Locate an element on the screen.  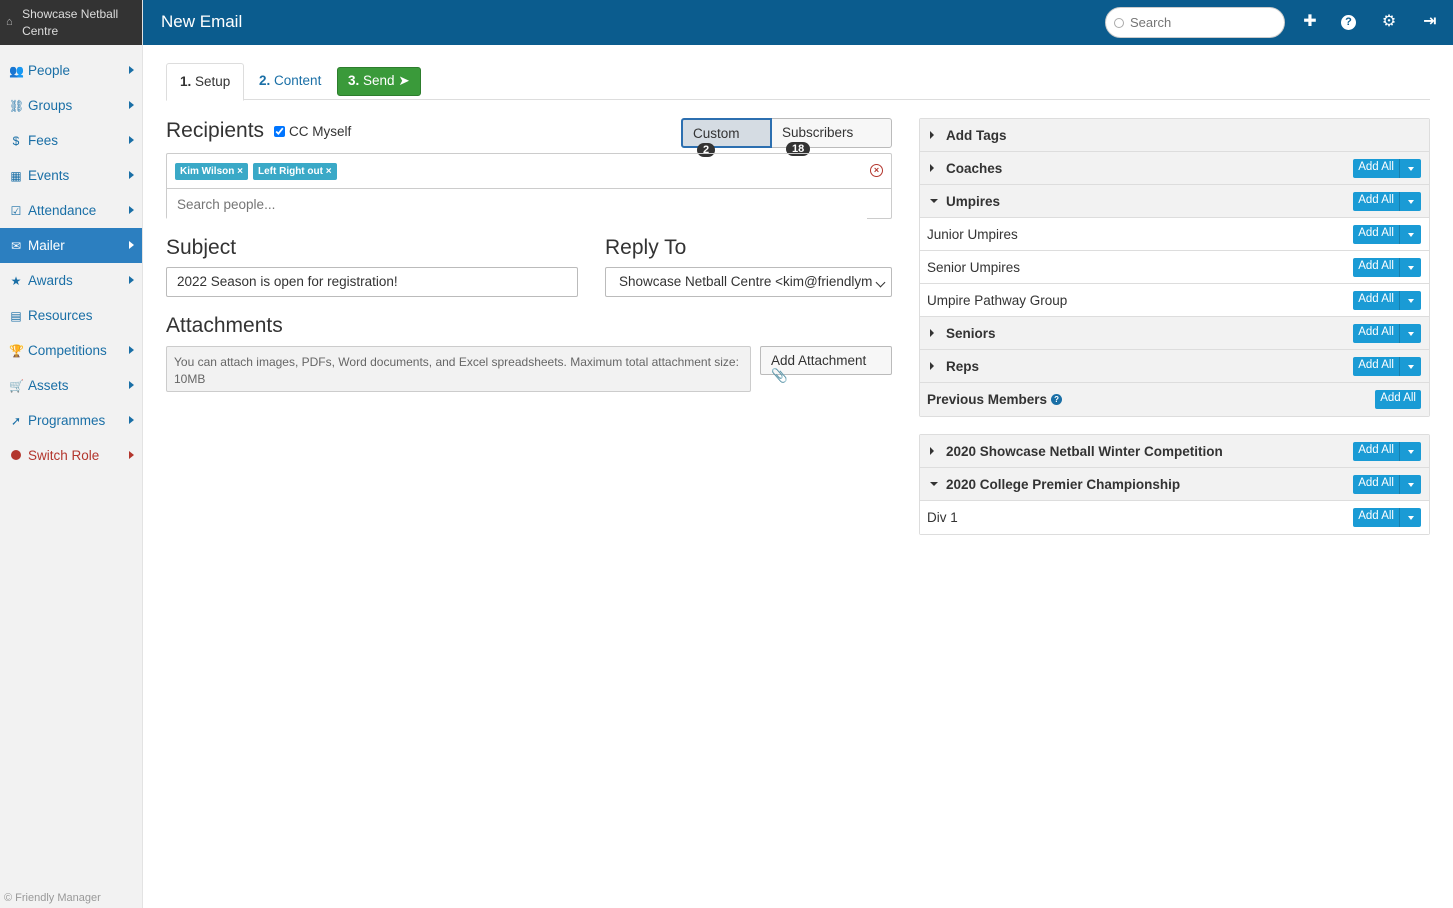
logout-icon: ⇥ is located at coordinates (1430, 22).